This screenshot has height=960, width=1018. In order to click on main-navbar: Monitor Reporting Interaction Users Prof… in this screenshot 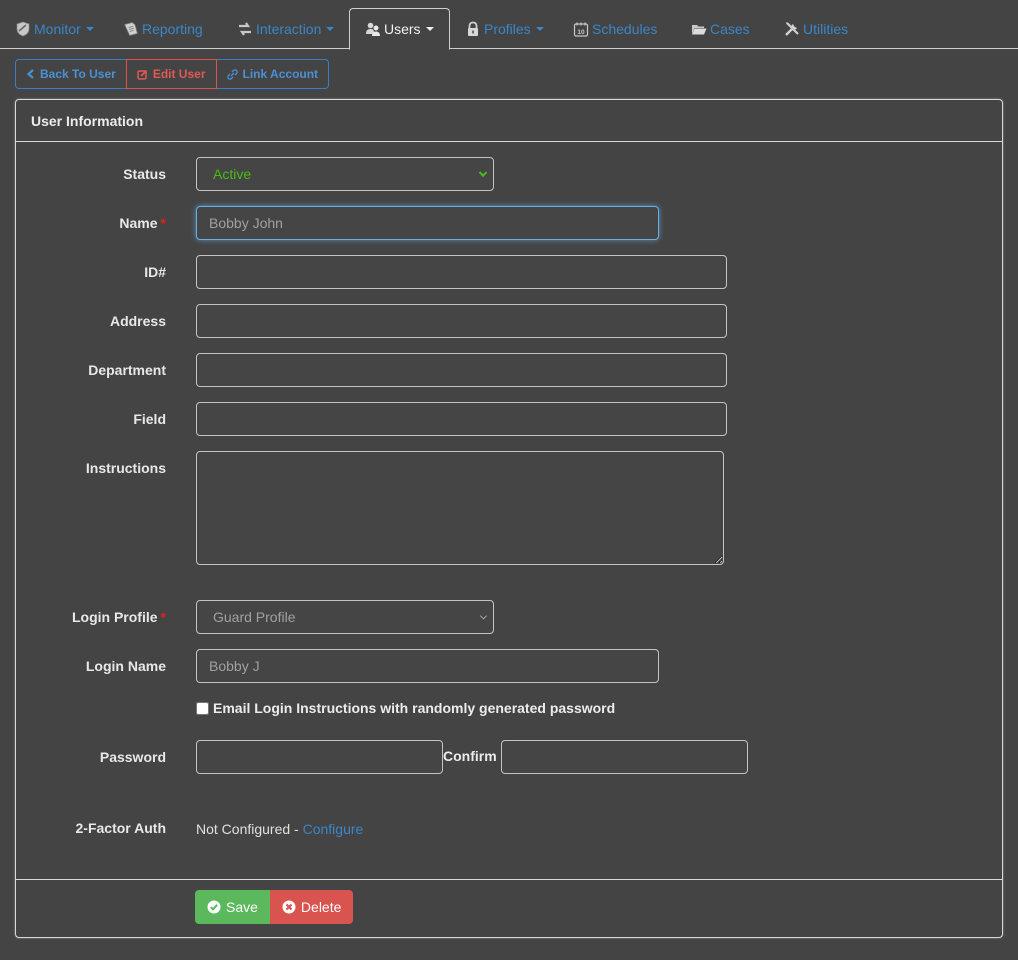, I will do `click(509, 25)`.